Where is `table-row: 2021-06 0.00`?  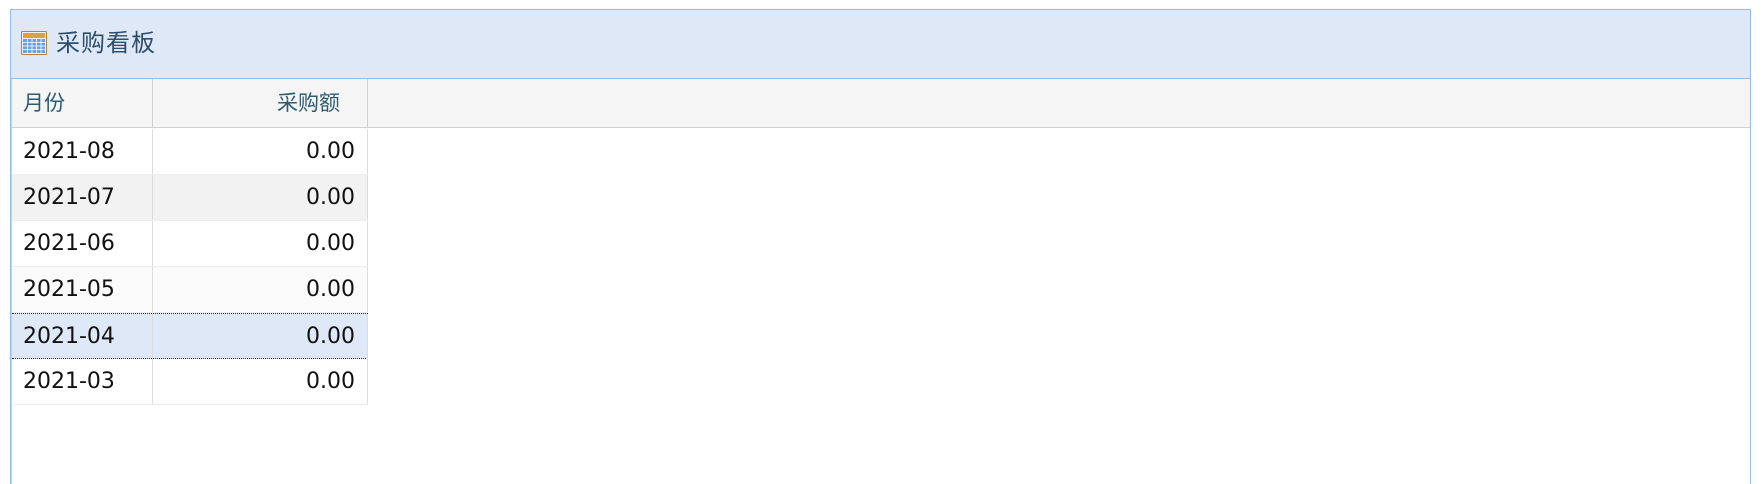
table-row: 2021-06 0.00 is located at coordinates (190, 244).